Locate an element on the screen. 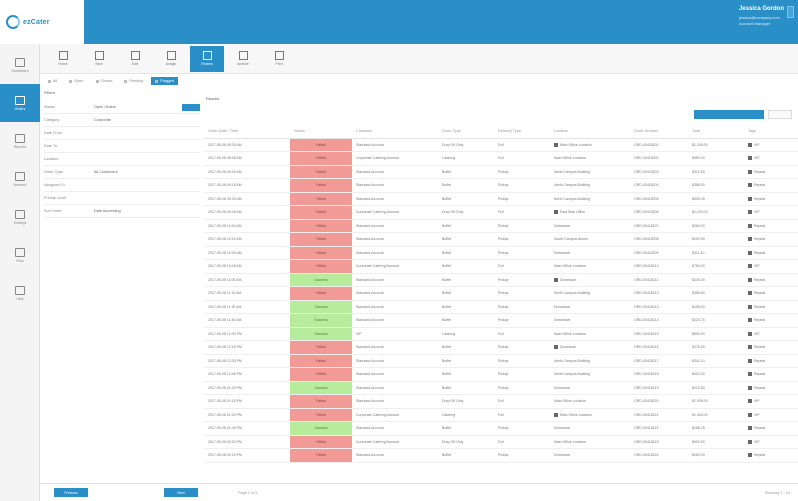 This screenshot has height=501, width=798. cell-text: ORD-00418206 is located at coordinates (646, 212).